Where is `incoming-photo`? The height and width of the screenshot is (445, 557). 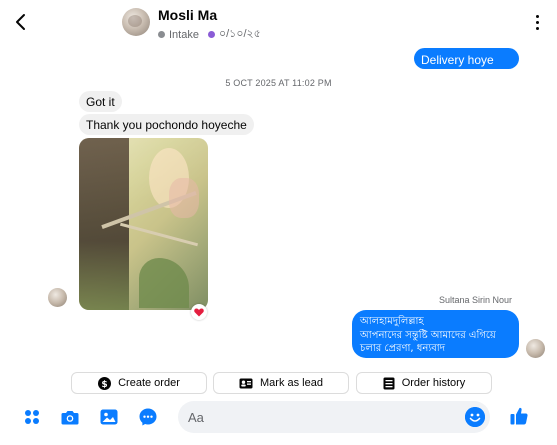 incoming-photo is located at coordinates (143, 224).